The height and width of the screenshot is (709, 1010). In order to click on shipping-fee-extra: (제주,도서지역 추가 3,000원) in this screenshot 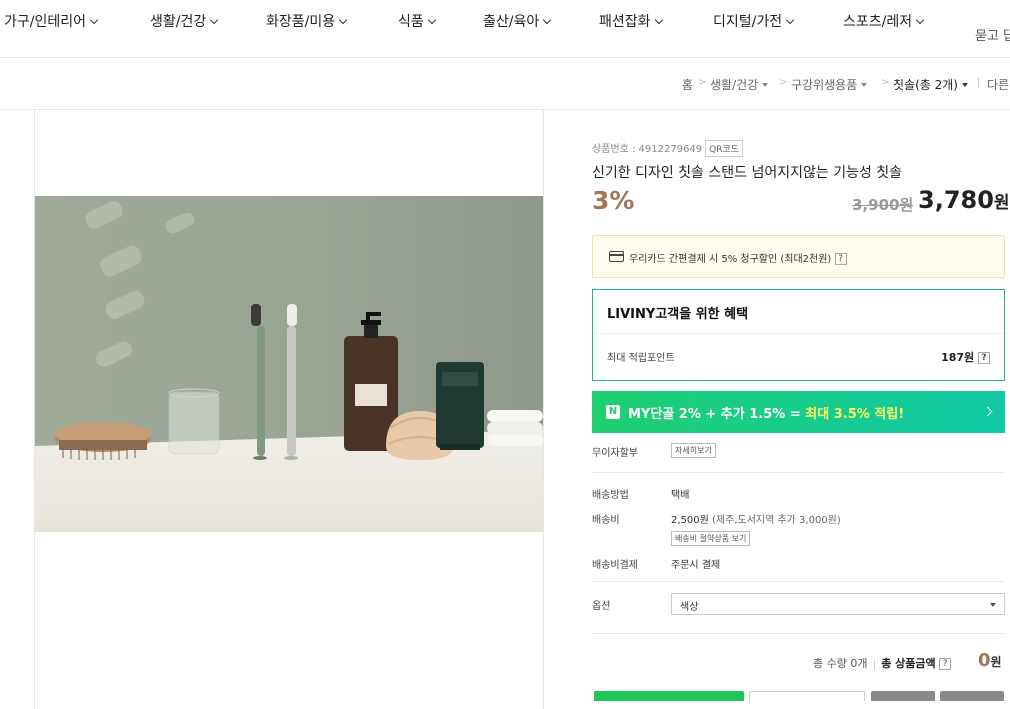, I will do `click(776, 520)`.